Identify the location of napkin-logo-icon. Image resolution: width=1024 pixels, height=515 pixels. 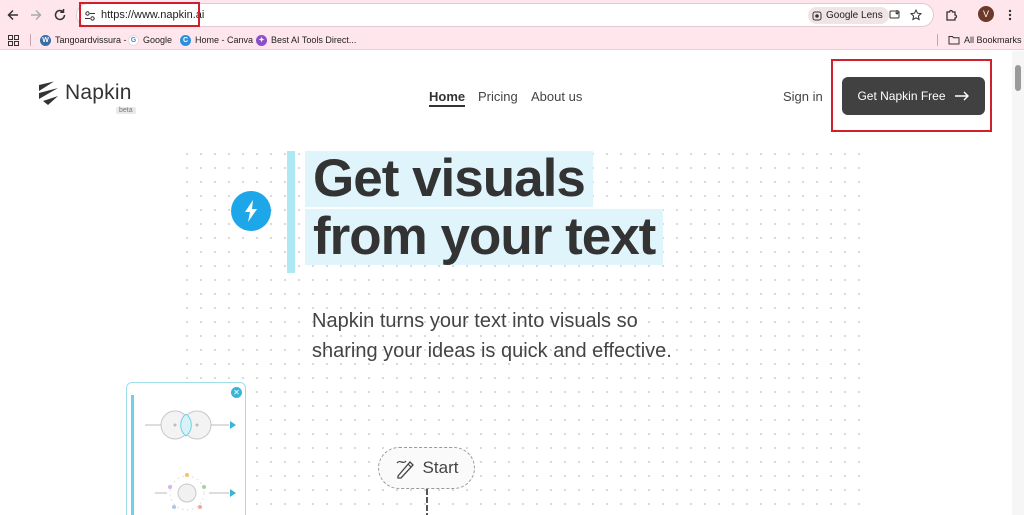
(48, 93).